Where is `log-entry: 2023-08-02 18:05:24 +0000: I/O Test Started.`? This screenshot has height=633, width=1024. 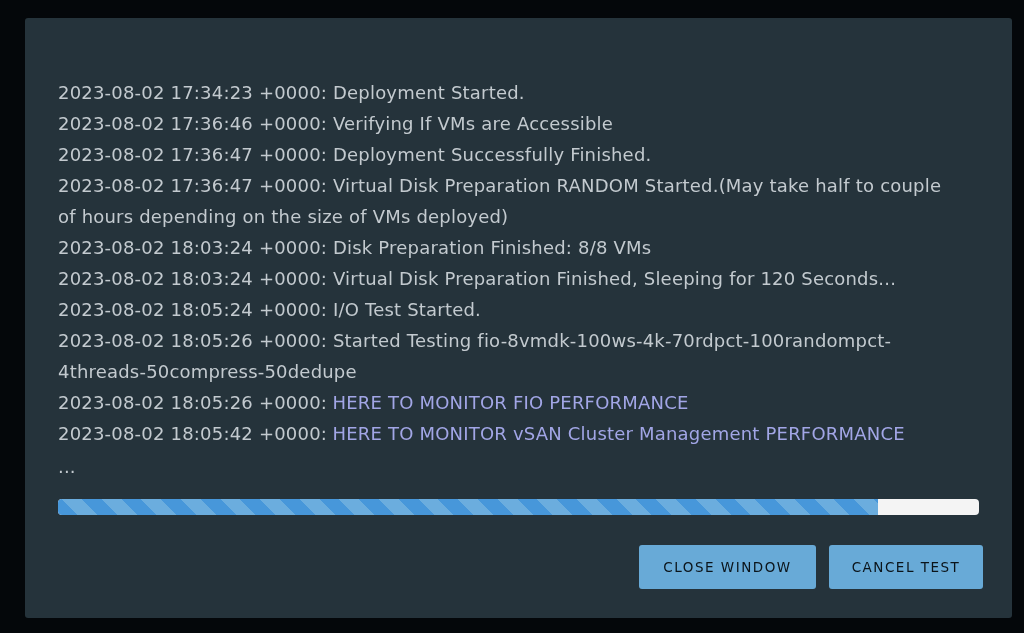 log-entry: 2023-08-02 18:05:24 +0000: I/O Test Started. is located at coordinates (270, 310).